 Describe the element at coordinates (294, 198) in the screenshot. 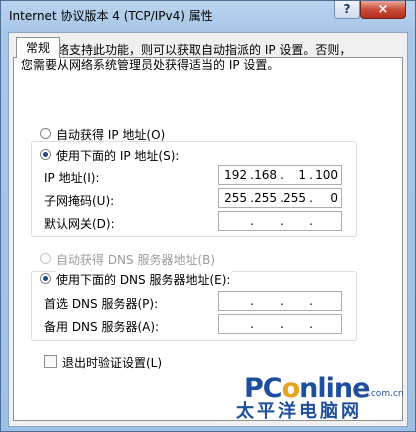

I see `subnet-octet-3: 255` at that location.